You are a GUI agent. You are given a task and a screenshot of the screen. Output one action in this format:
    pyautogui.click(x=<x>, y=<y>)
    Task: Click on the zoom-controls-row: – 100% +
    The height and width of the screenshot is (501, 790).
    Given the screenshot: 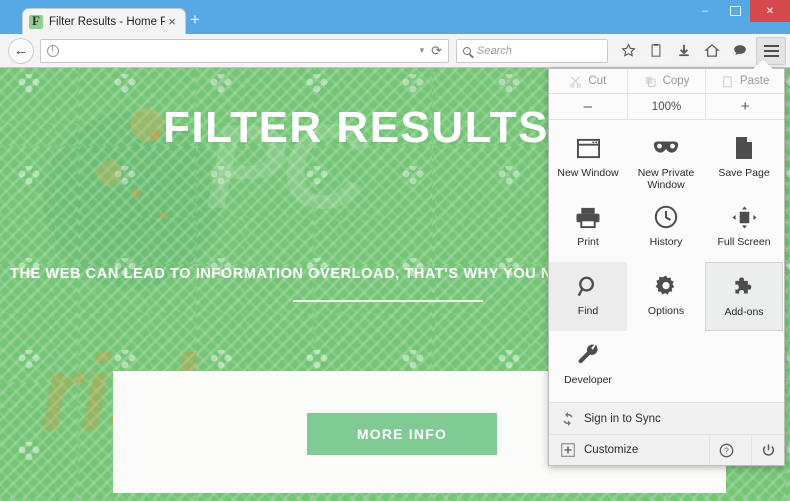 What is the action you would take?
    pyautogui.click(x=666, y=107)
    